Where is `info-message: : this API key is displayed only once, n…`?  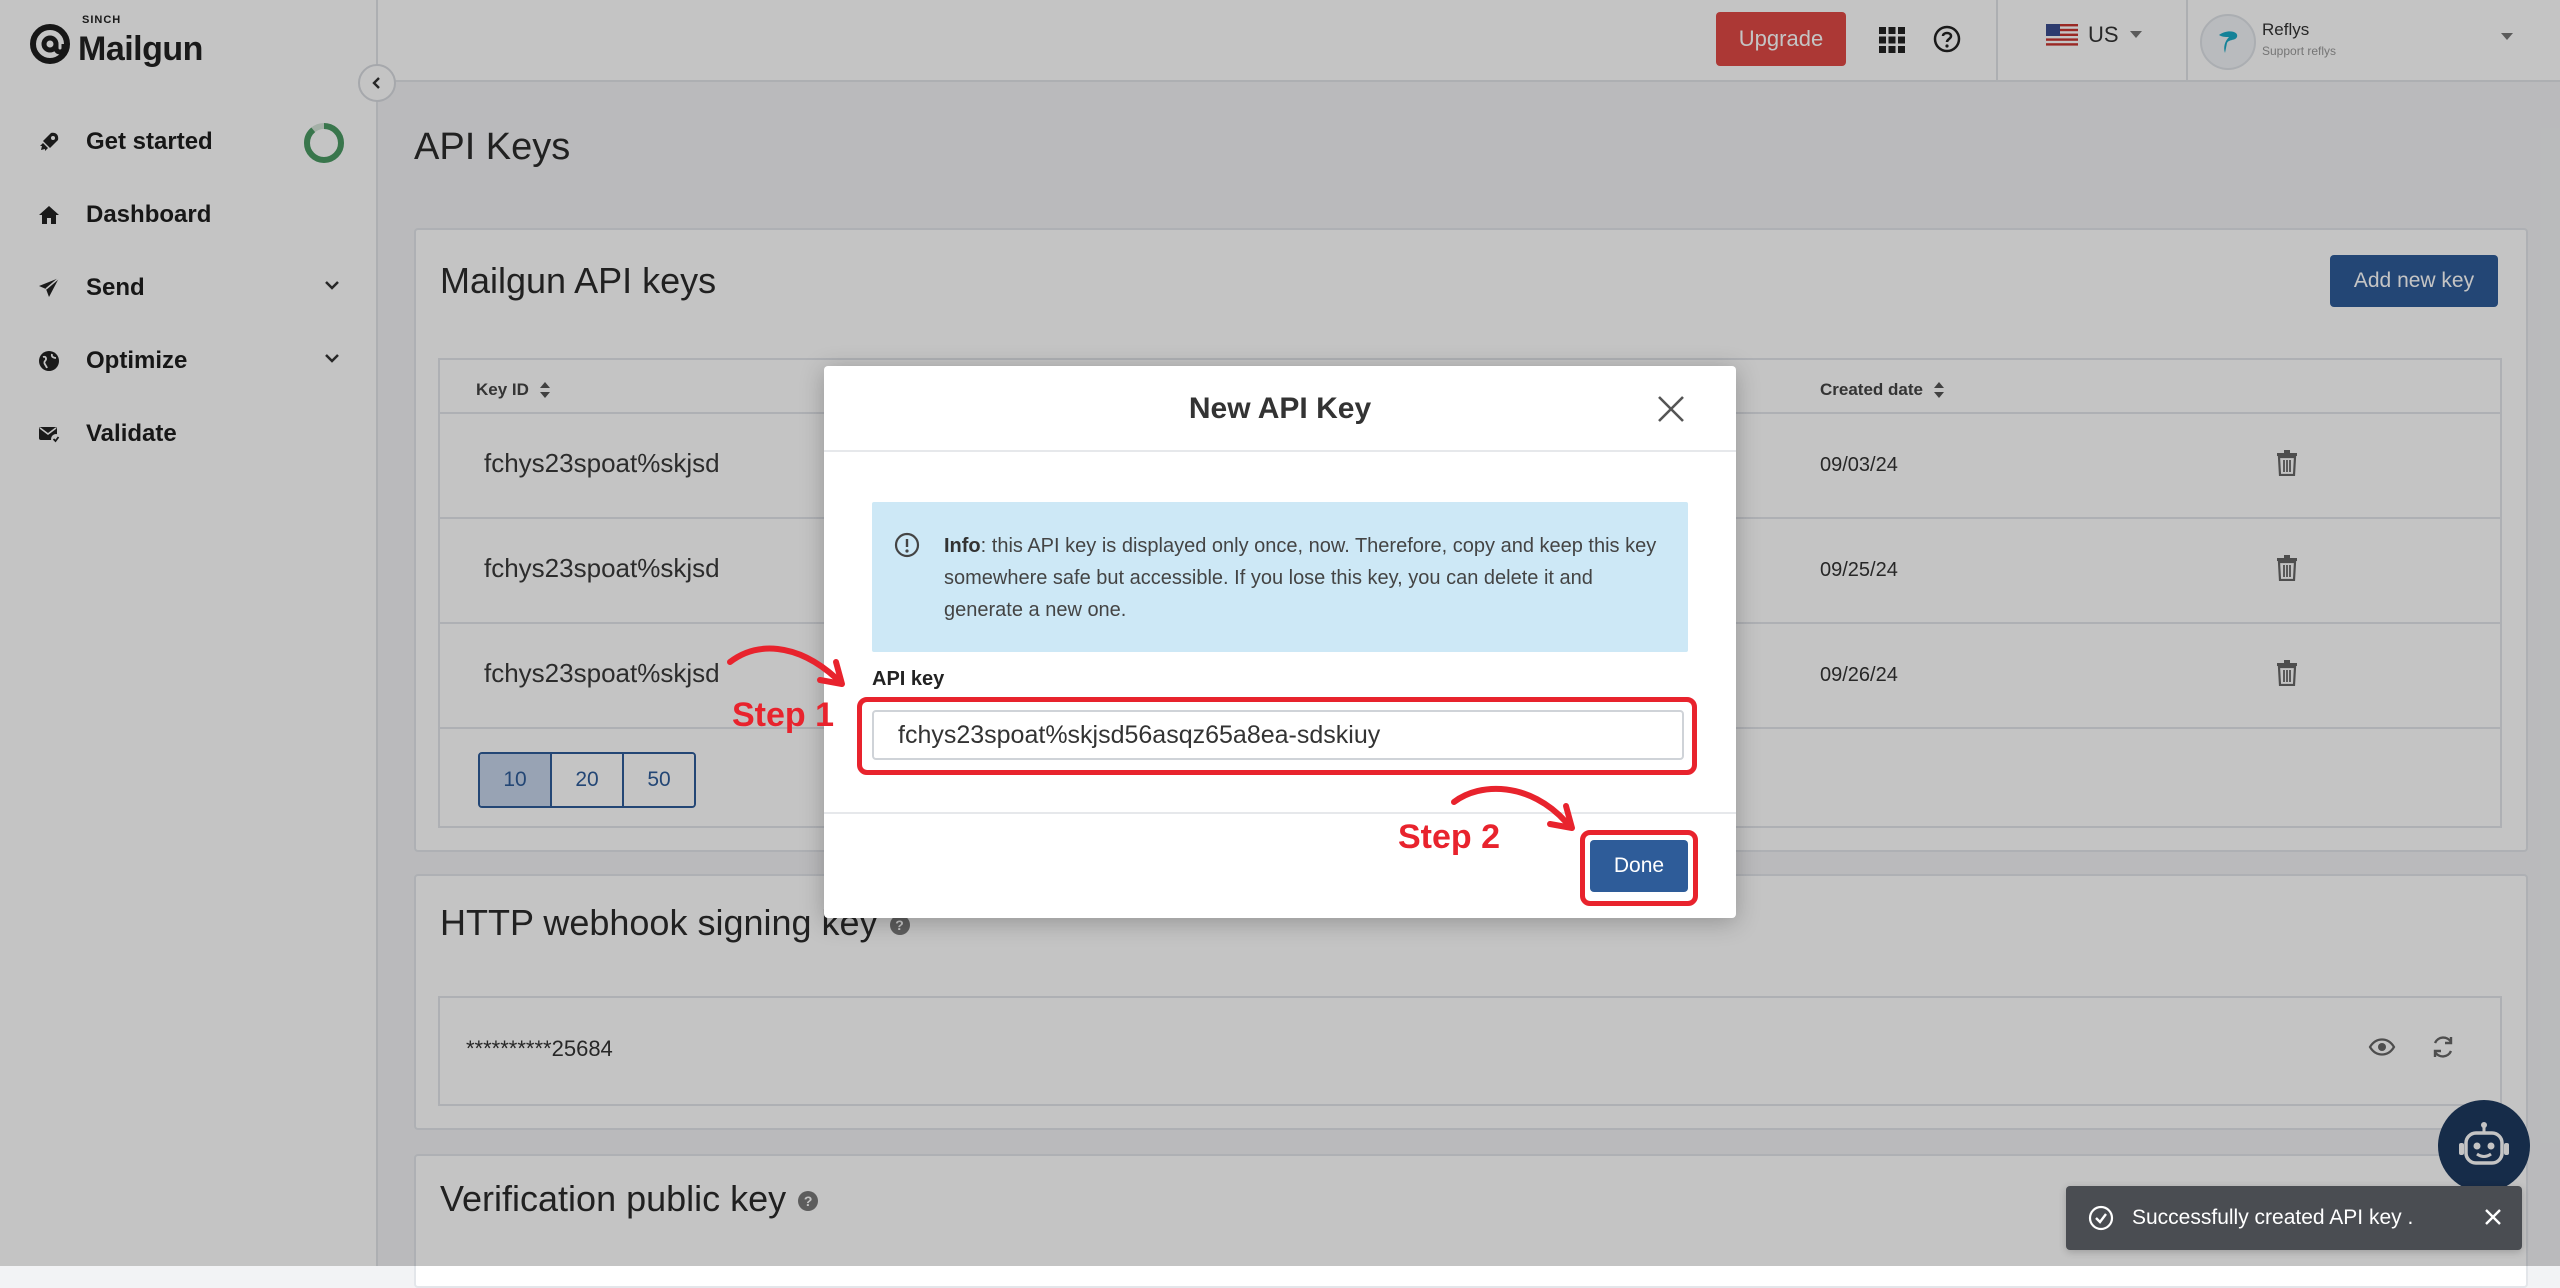
info-message: : this API key is displayed only once, n… is located at coordinates (1300, 578).